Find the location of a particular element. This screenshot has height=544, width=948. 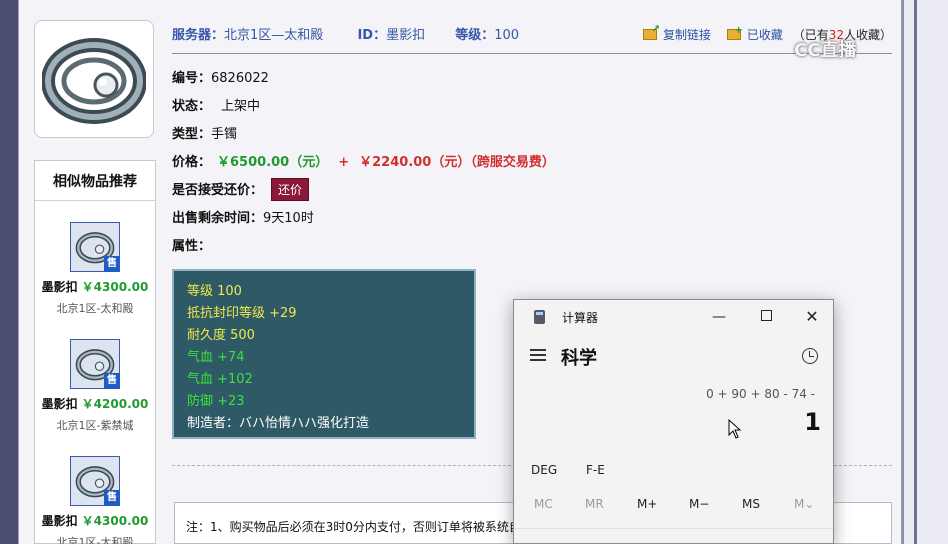

time-value: 9天10时 is located at coordinates (288, 218).